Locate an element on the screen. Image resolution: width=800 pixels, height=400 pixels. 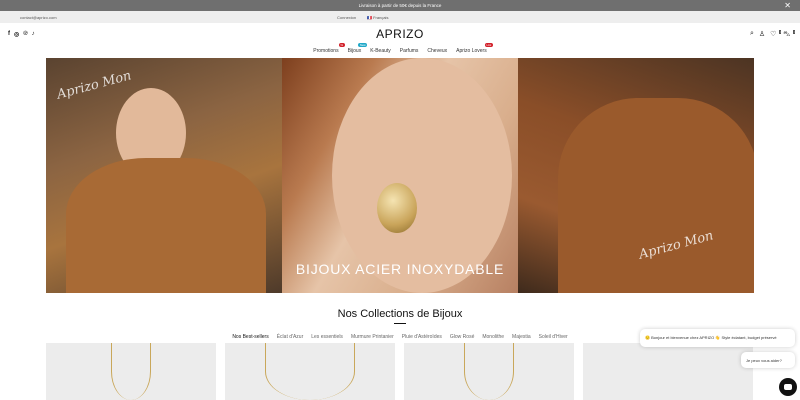
tab-les-essentiels: Les essentiels is located at coordinates (327, 337).